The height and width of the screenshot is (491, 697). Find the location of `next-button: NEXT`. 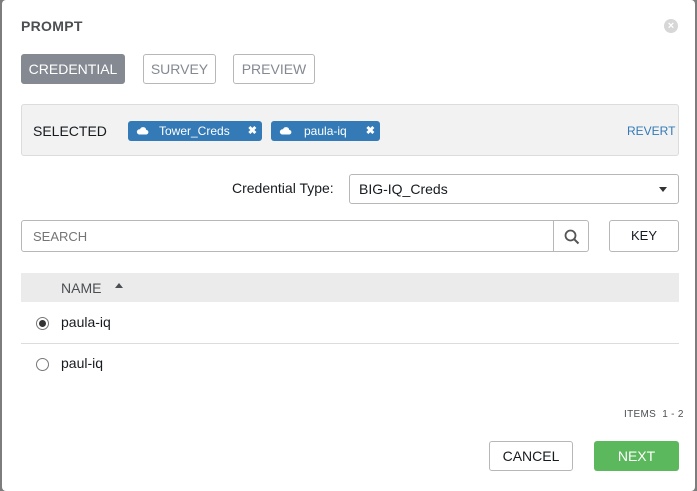

next-button: NEXT is located at coordinates (636, 456).